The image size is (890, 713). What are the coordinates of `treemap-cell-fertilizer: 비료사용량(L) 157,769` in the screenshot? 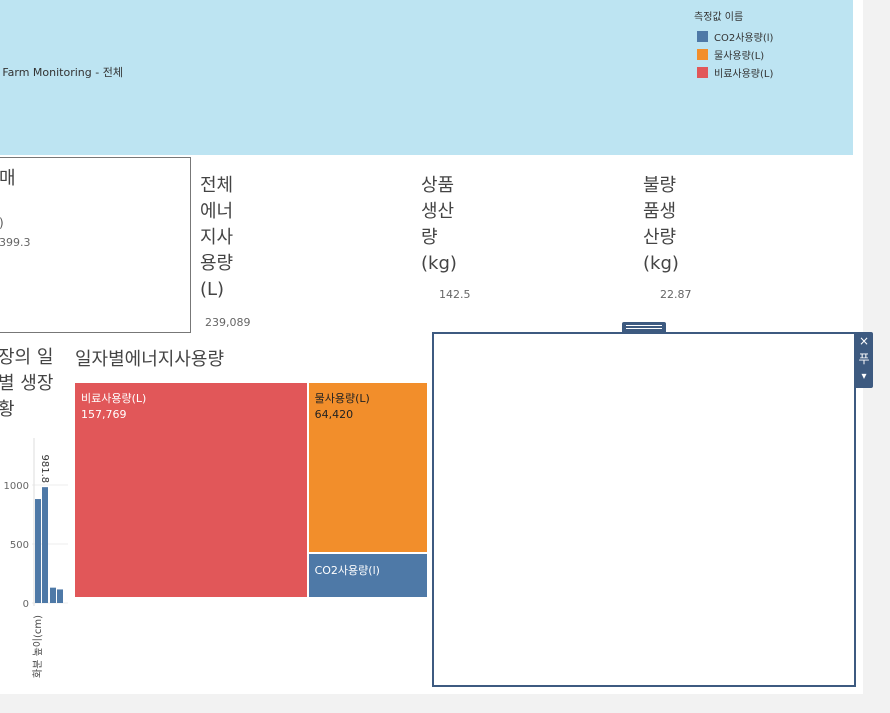 It's located at (191, 490).